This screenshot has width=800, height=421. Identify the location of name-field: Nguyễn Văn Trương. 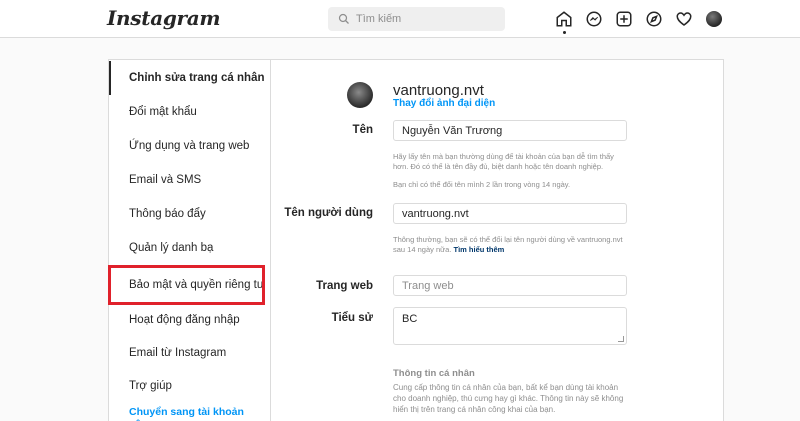
(510, 130).